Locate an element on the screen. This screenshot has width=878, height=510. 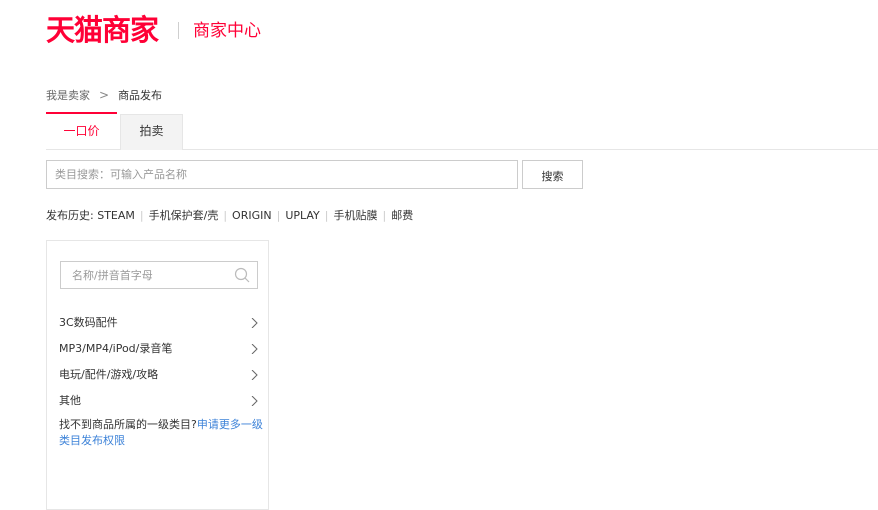
history-item-postage: 邮费 is located at coordinates (402, 215).